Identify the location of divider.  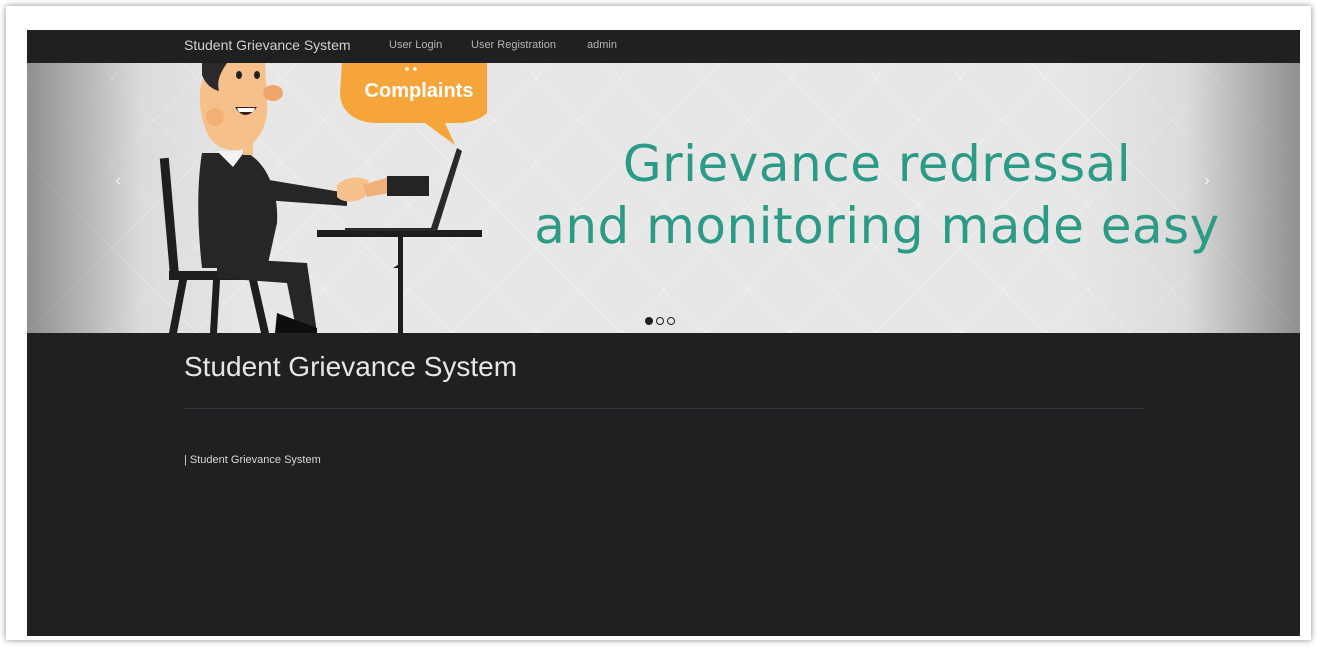
(664, 408).